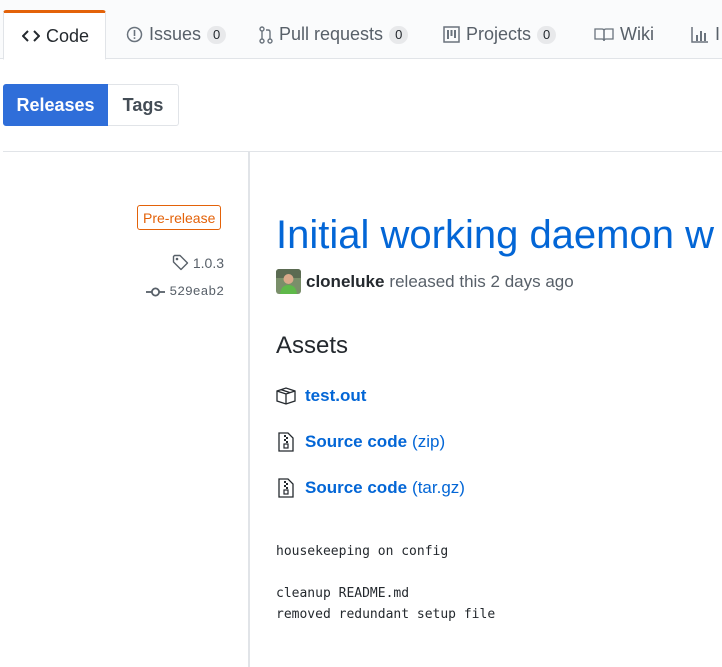  What do you see at coordinates (312, 345) in the screenshot?
I see `assets-heading: Assets` at bounding box center [312, 345].